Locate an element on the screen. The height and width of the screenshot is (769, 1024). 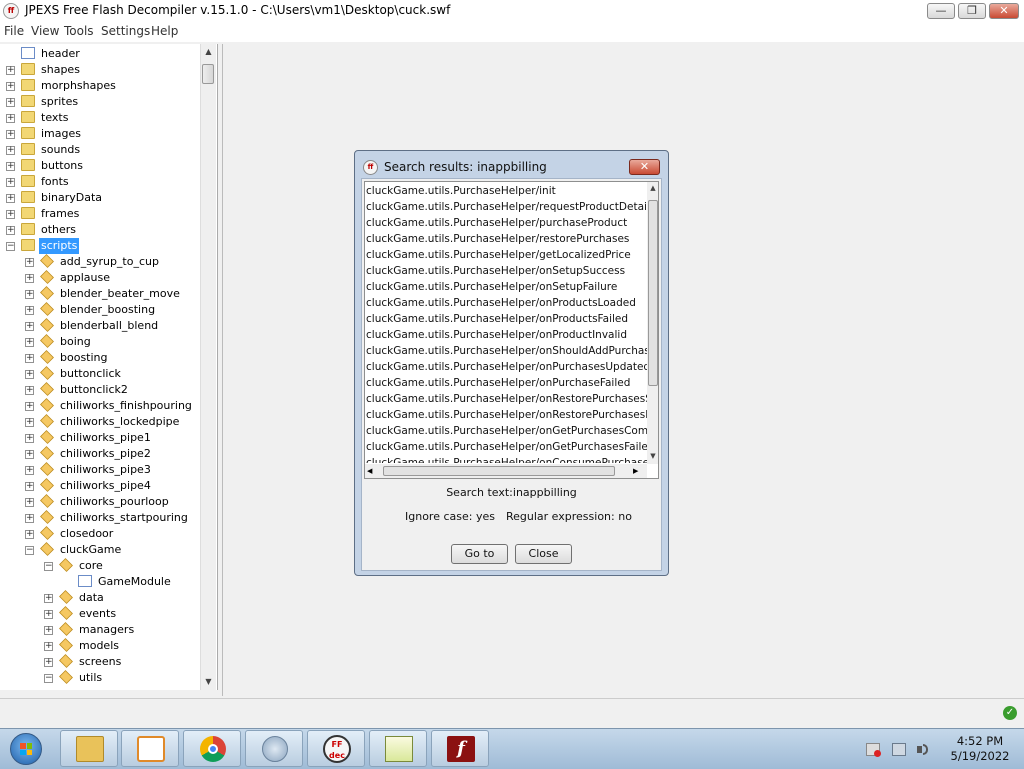
tree-node-label: fonts is located at coordinates (55, 181).